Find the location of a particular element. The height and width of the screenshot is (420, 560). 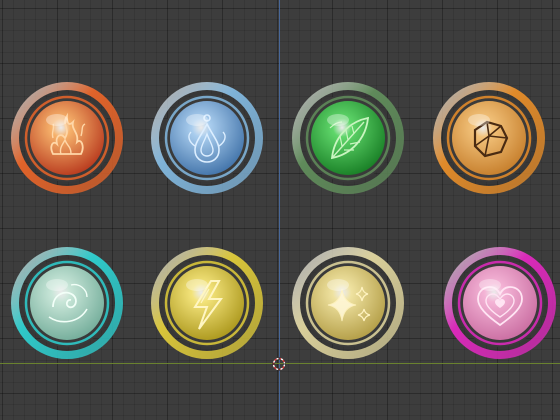

earth-element-badge is located at coordinates (489, 138).